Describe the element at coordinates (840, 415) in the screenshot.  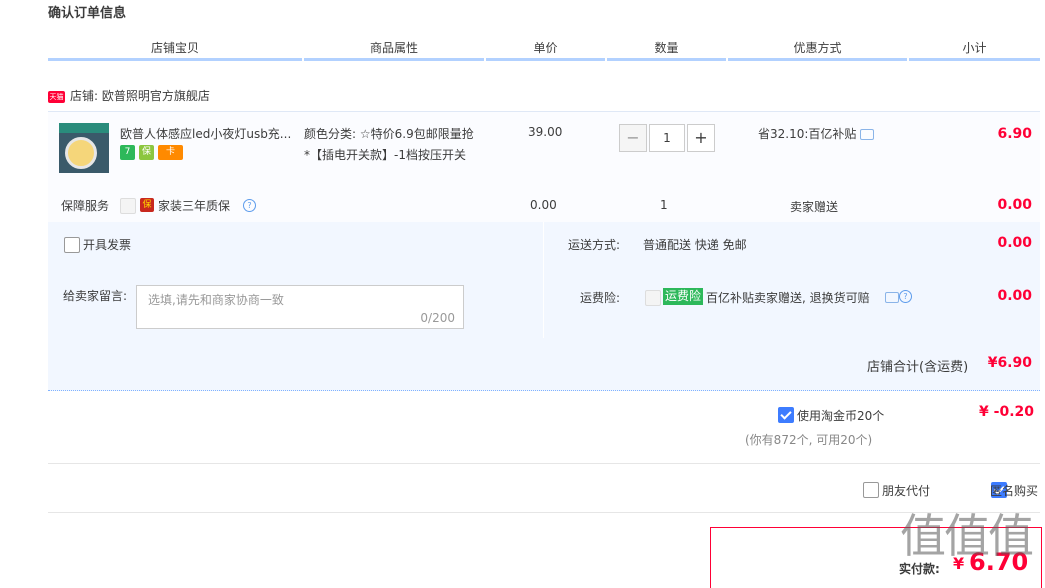
I see `coins-label: 使用淘金币20个` at that location.